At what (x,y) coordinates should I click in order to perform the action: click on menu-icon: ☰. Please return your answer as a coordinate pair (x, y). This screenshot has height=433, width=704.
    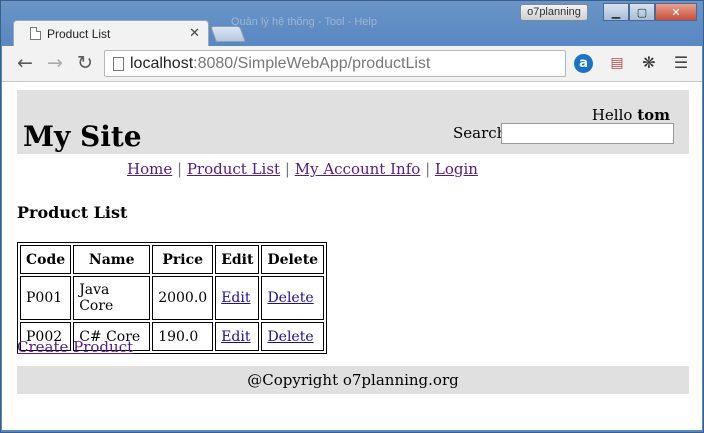
    Looking at the image, I should click on (681, 63).